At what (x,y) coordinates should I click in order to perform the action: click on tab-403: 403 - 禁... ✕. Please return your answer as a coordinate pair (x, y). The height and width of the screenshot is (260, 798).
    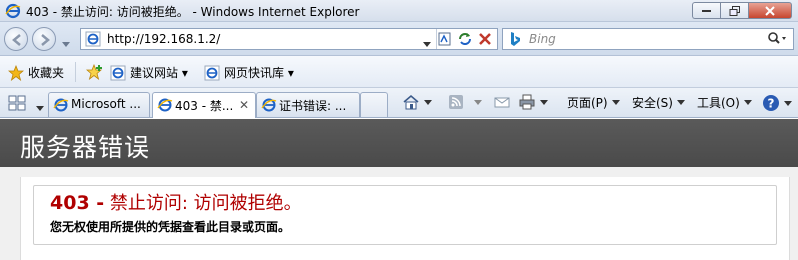
    Looking at the image, I should click on (204, 105).